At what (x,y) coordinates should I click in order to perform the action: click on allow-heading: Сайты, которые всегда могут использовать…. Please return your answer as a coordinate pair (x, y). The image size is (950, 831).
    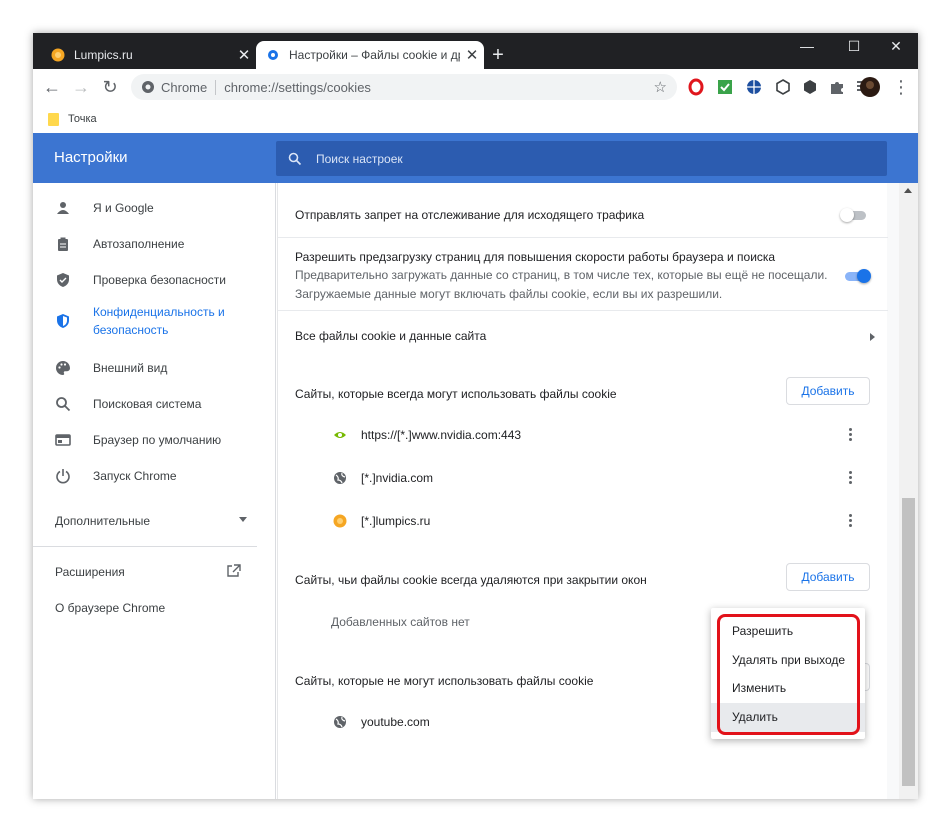
    Looking at the image, I should click on (456, 394).